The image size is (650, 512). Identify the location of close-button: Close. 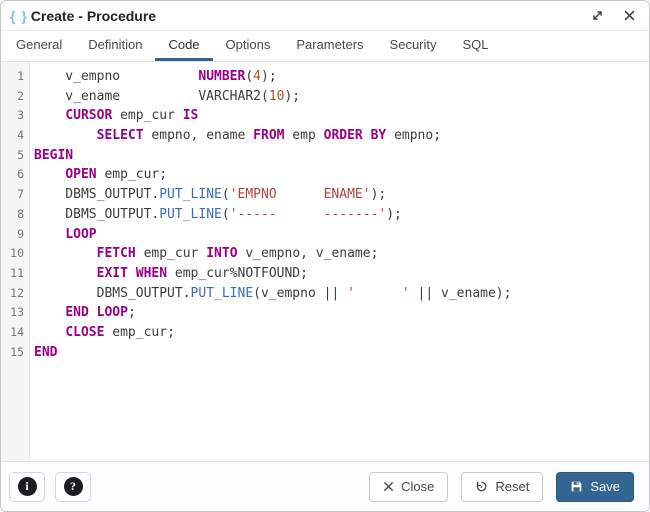
(409, 486).